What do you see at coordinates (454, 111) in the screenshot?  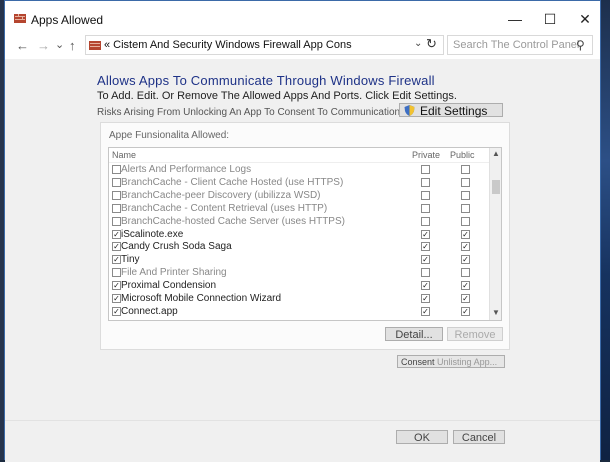 I see `edit-settings-label: Edit Settings` at bounding box center [454, 111].